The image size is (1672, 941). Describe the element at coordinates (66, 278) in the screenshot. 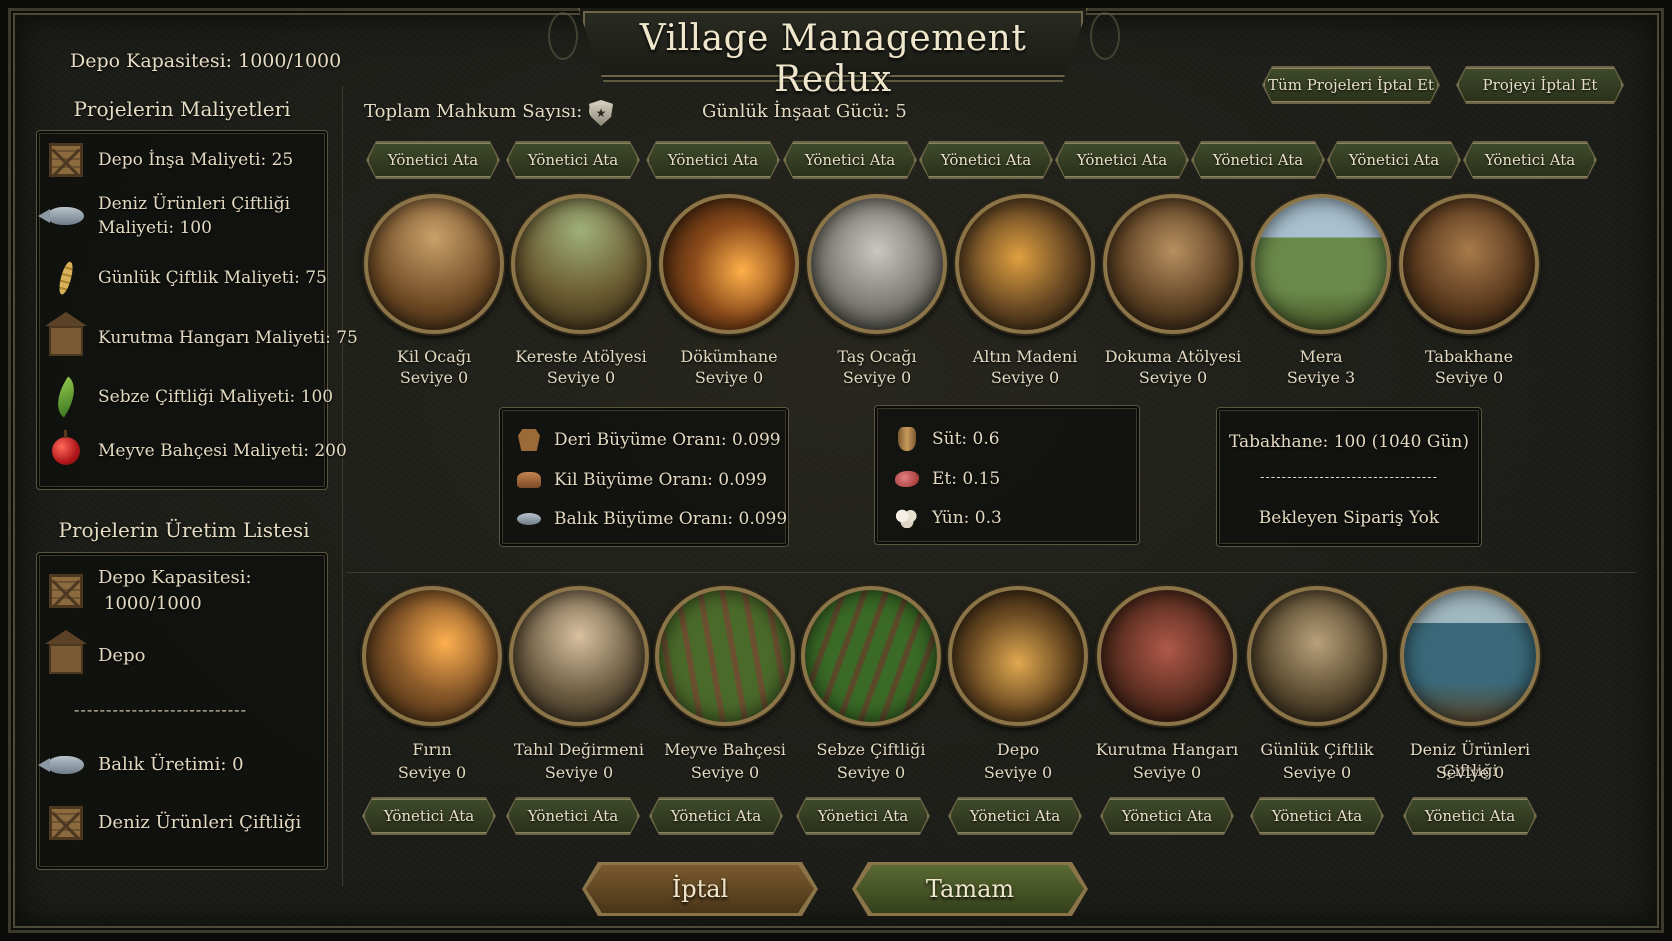

I see `wheat-icon` at that location.